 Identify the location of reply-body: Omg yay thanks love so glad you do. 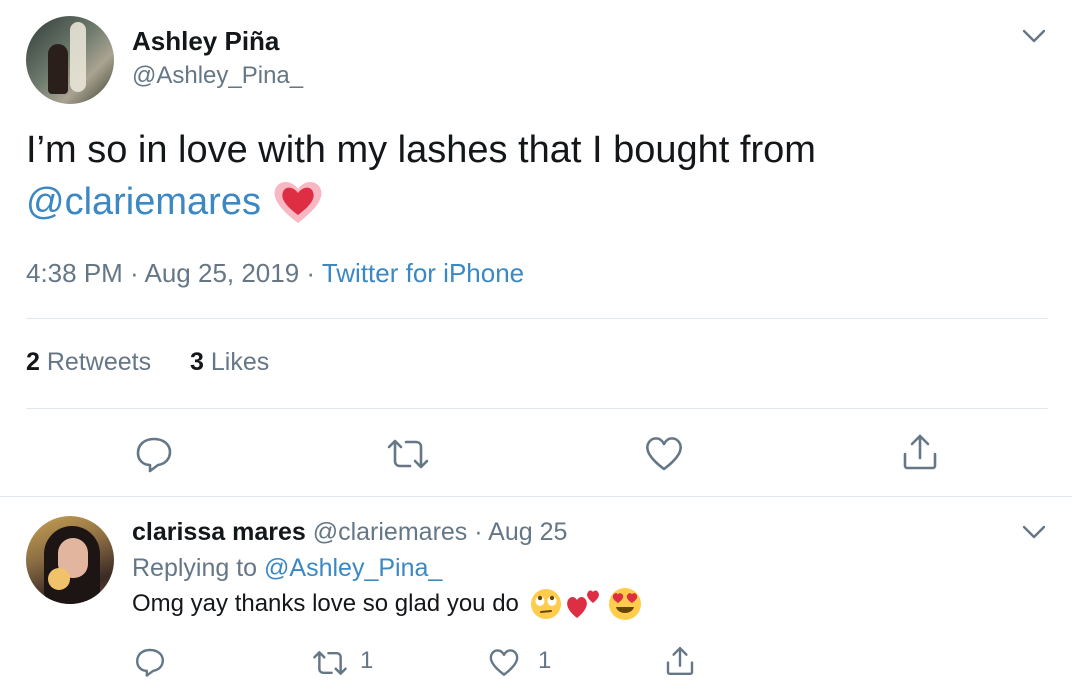
(387, 604).